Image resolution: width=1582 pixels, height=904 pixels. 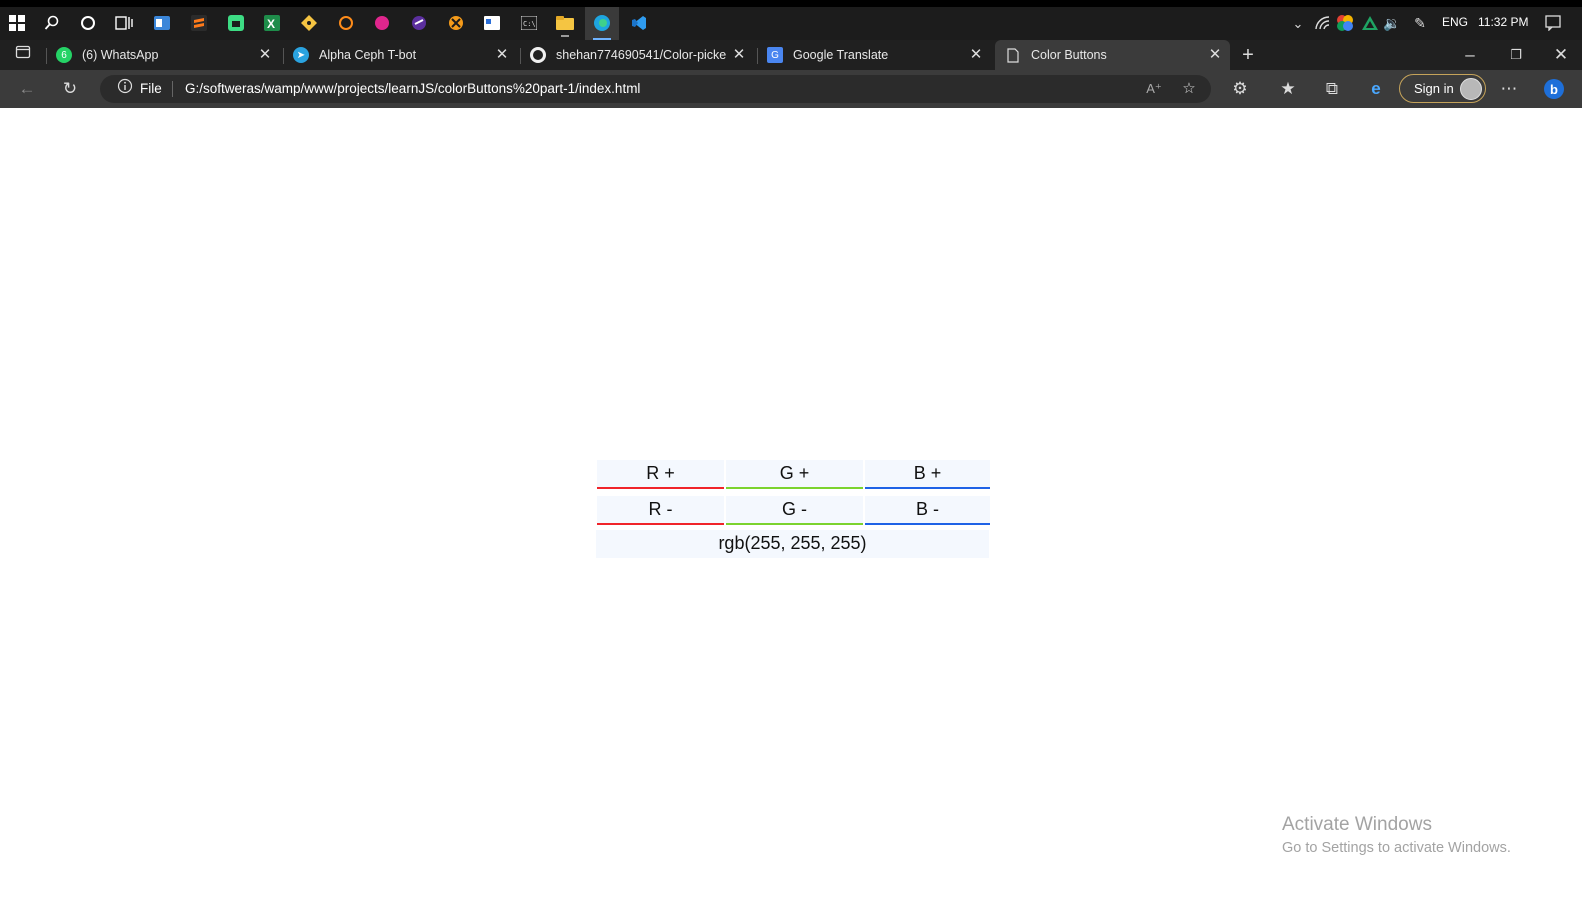 What do you see at coordinates (168, 55) in the screenshot?
I see `tab-whatsapp: 6 (6) WhatsApp ✕` at bounding box center [168, 55].